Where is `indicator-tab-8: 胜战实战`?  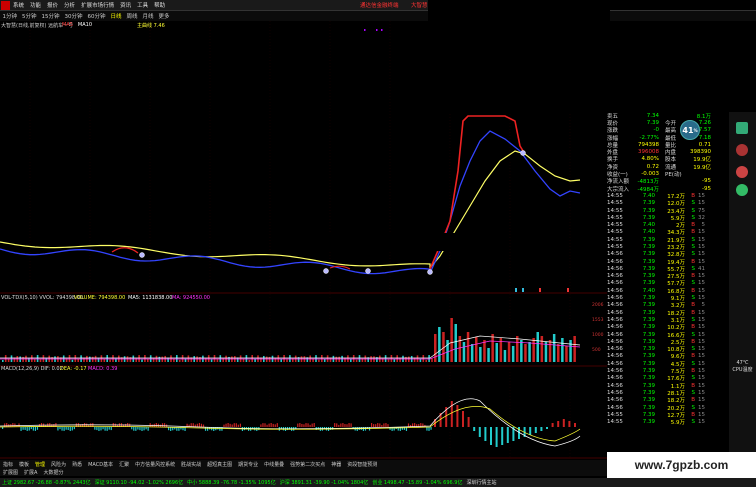 indicator-tab-8: 胜战实战 is located at coordinates (191, 464).